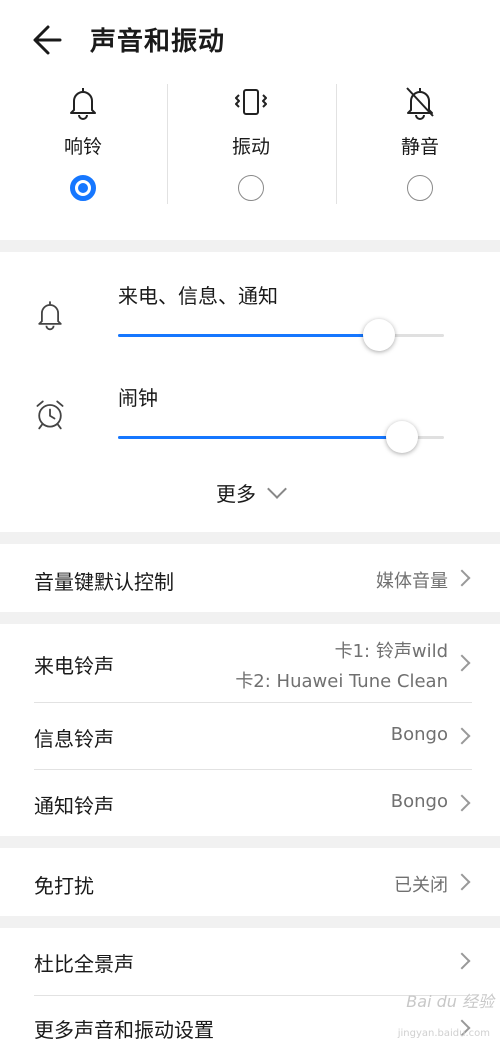  I want to click on volume-key-row: 音量键默认控制 媒体音量, so click(250, 578).